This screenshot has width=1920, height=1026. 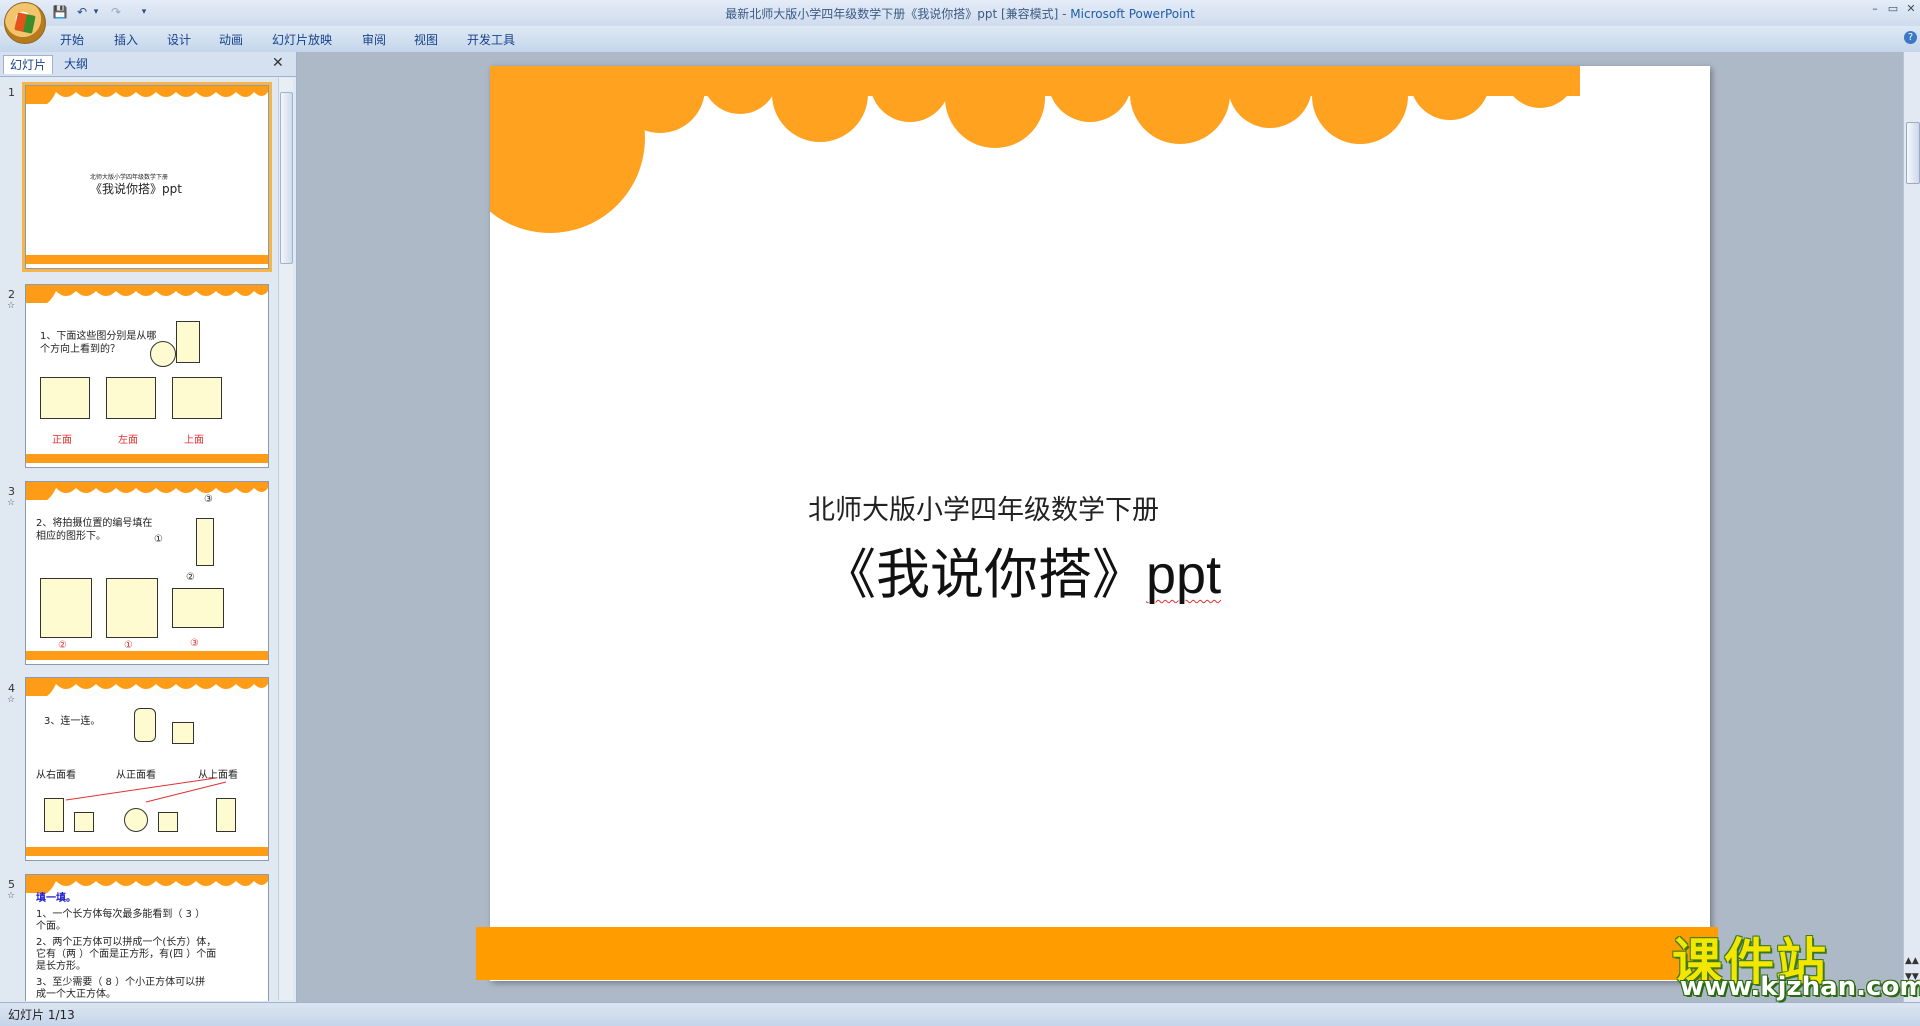 I want to click on redo-icon: ↷, so click(x=116, y=12).